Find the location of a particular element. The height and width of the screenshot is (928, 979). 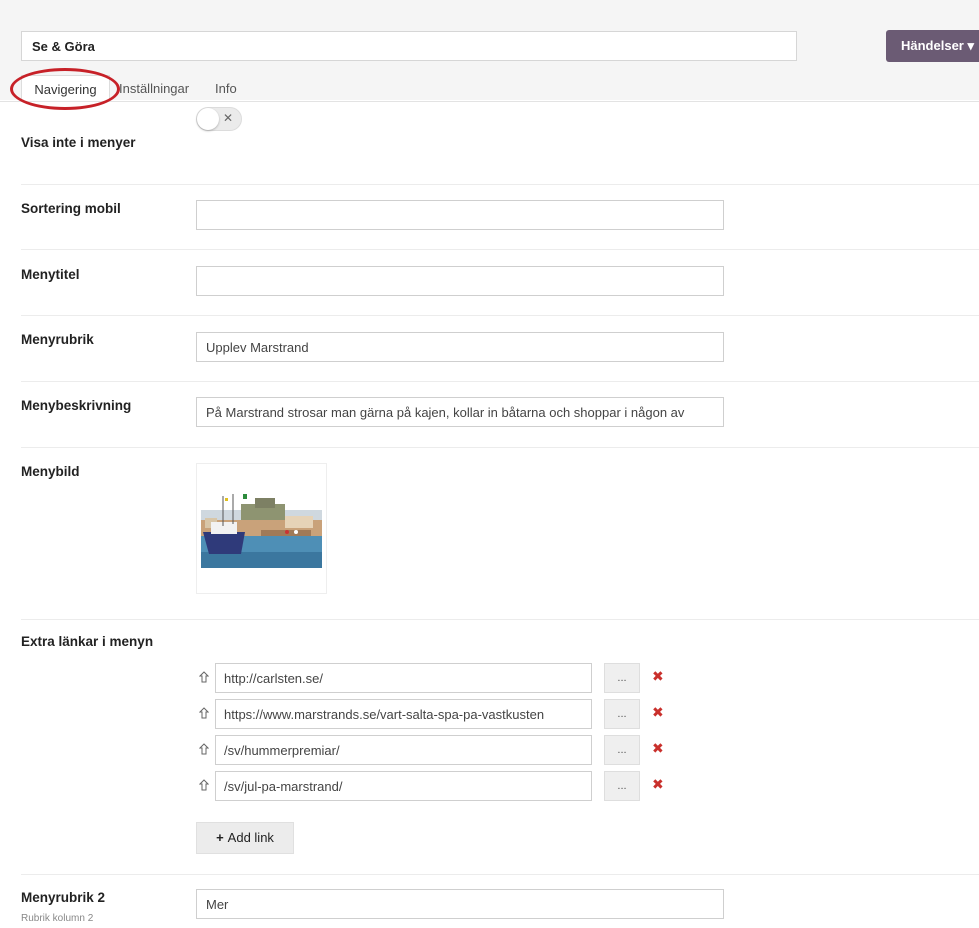

toggle-knob is located at coordinates (208, 119).